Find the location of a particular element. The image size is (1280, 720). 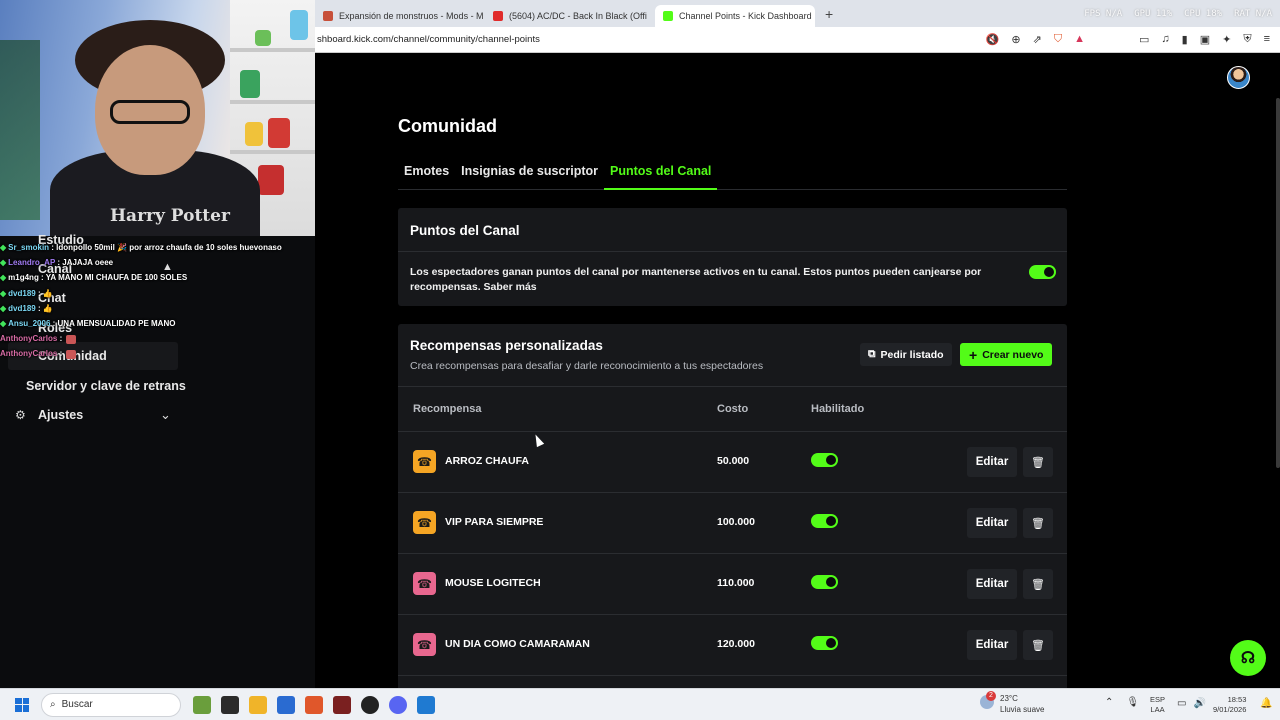

tab-subscriber-badges: Insignias de suscriptor is located at coordinates (529, 172).